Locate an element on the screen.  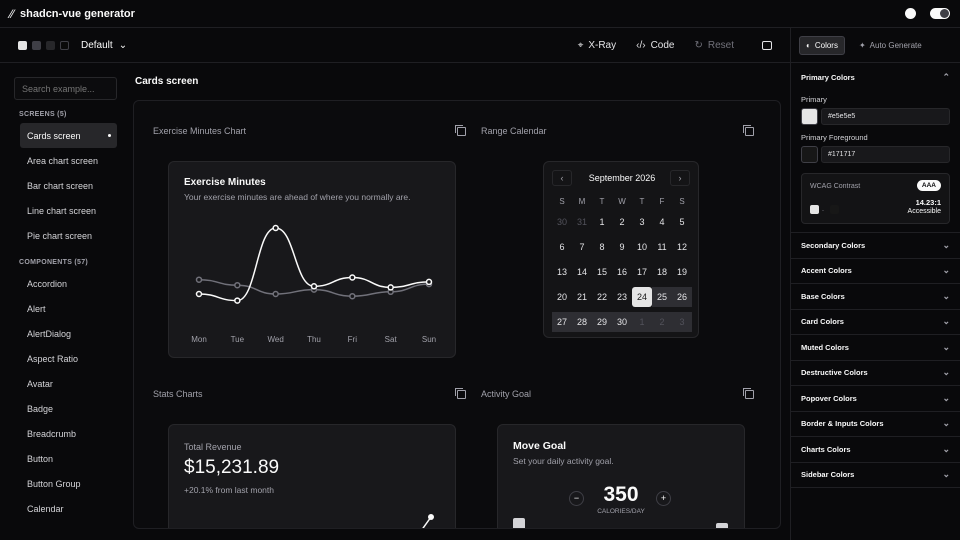
calendar-day: 8 is located at coordinates (602, 247).